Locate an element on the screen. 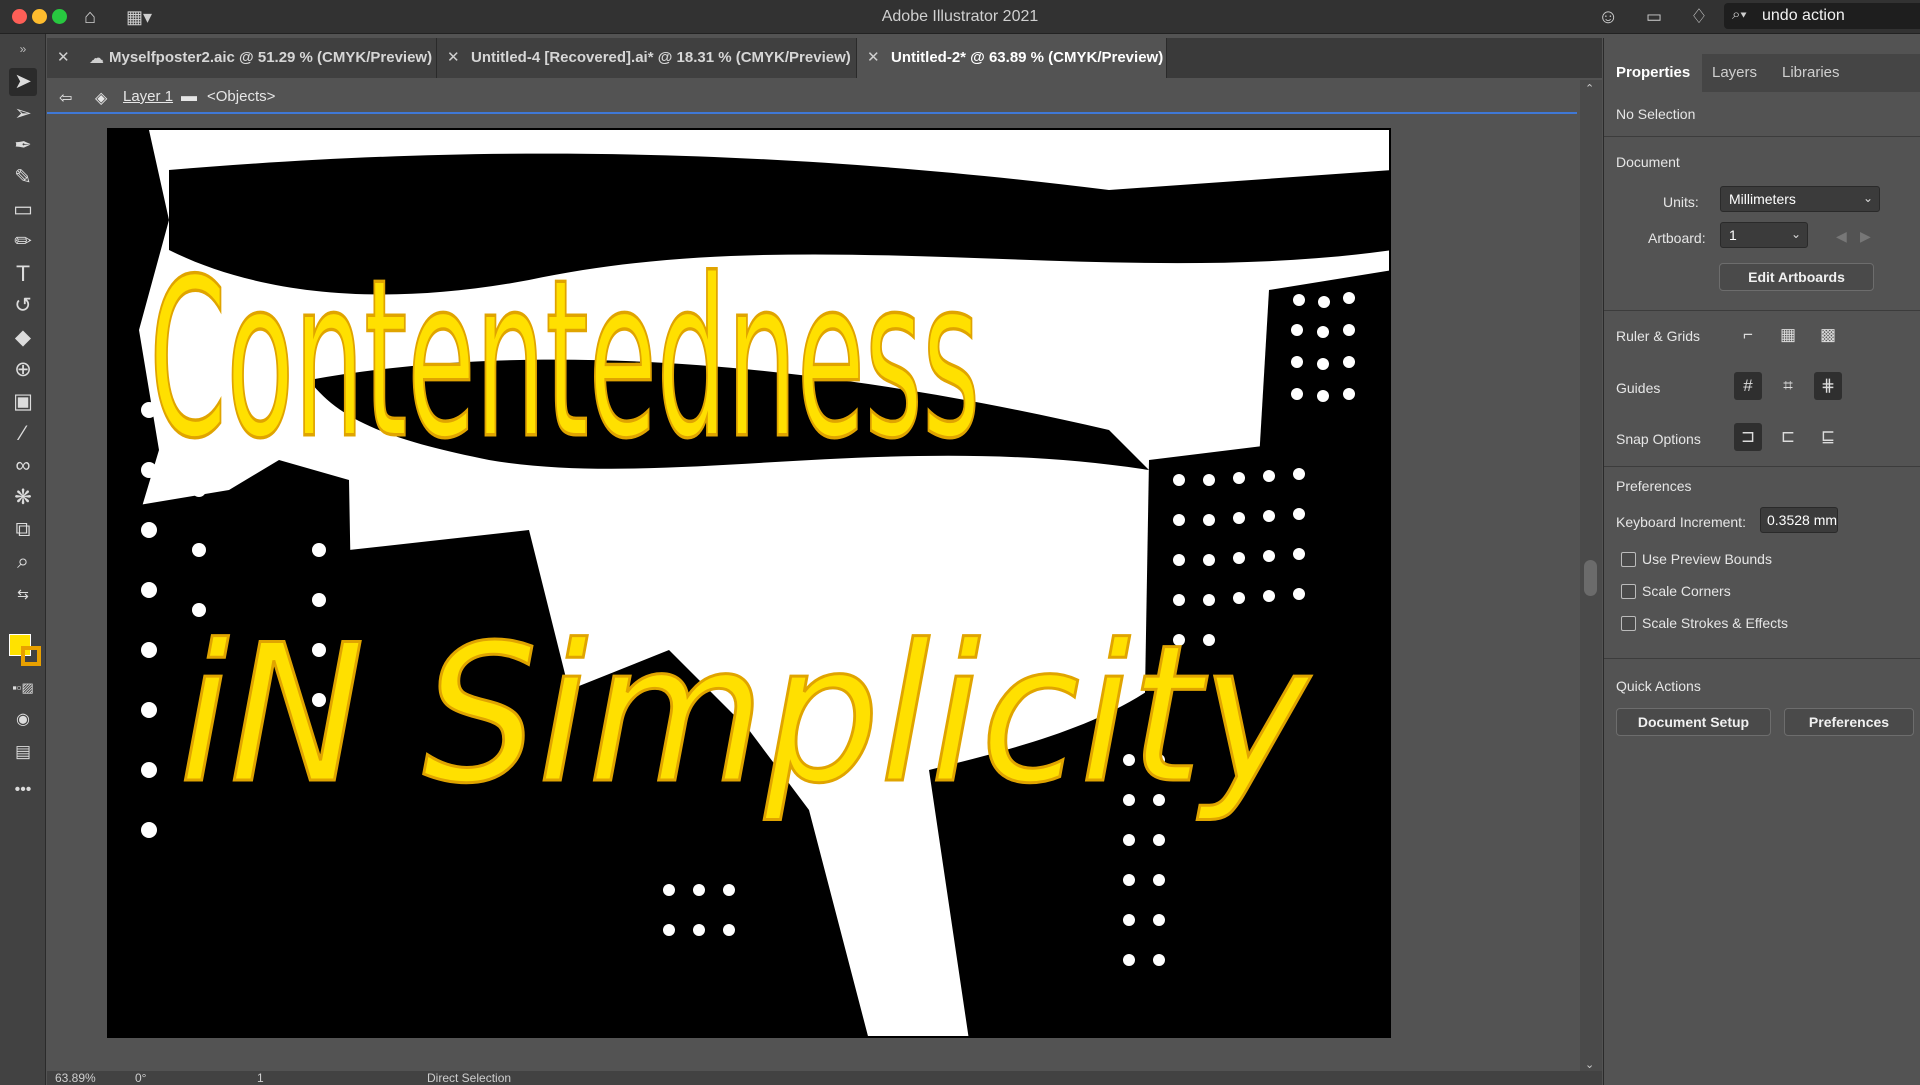 Image resolution: width=1920 pixels, height=1085 pixels. smart-guides-icon: ⋕ is located at coordinates (1828, 386).